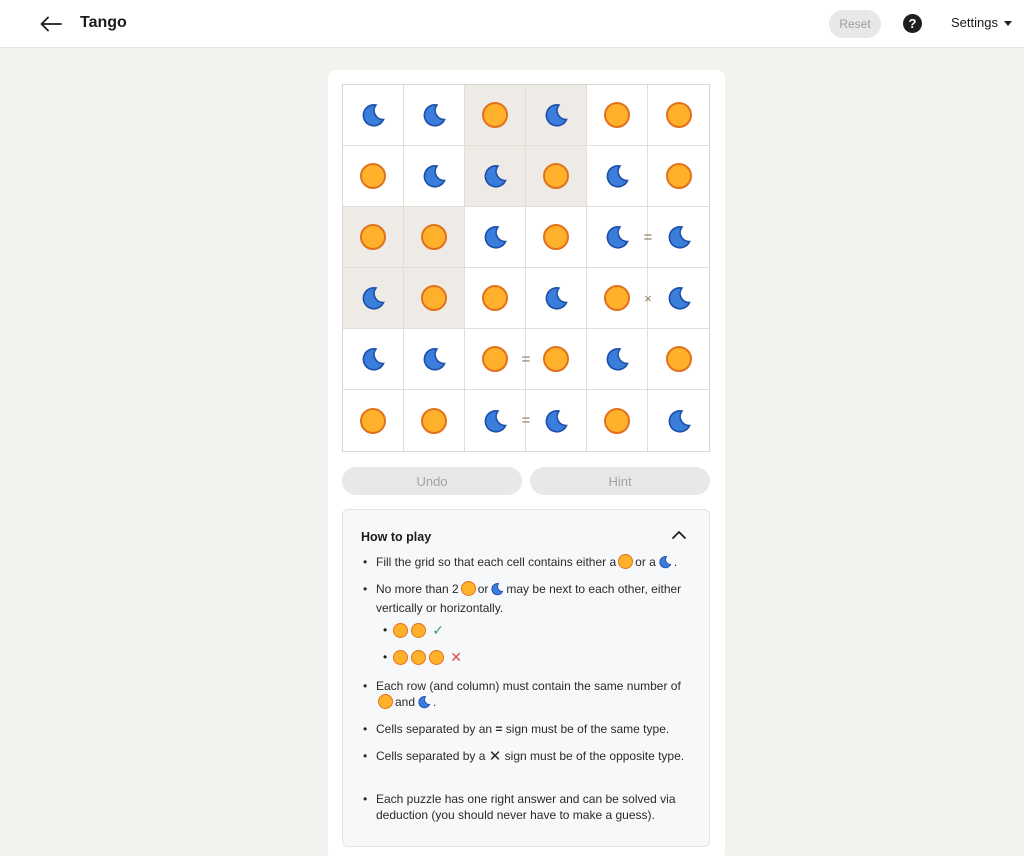 This screenshot has width=1024, height=856. What do you see at coordinates (495, 756) in the screenshot?
I see `cross-sign-icon: ✕` at bounding box center [495, 756].